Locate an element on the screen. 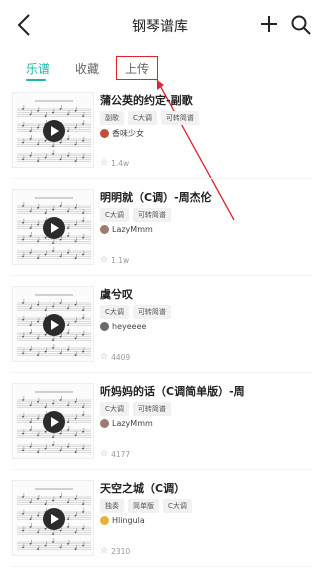  star-count: 4177 is located at coordinates (121, 454).